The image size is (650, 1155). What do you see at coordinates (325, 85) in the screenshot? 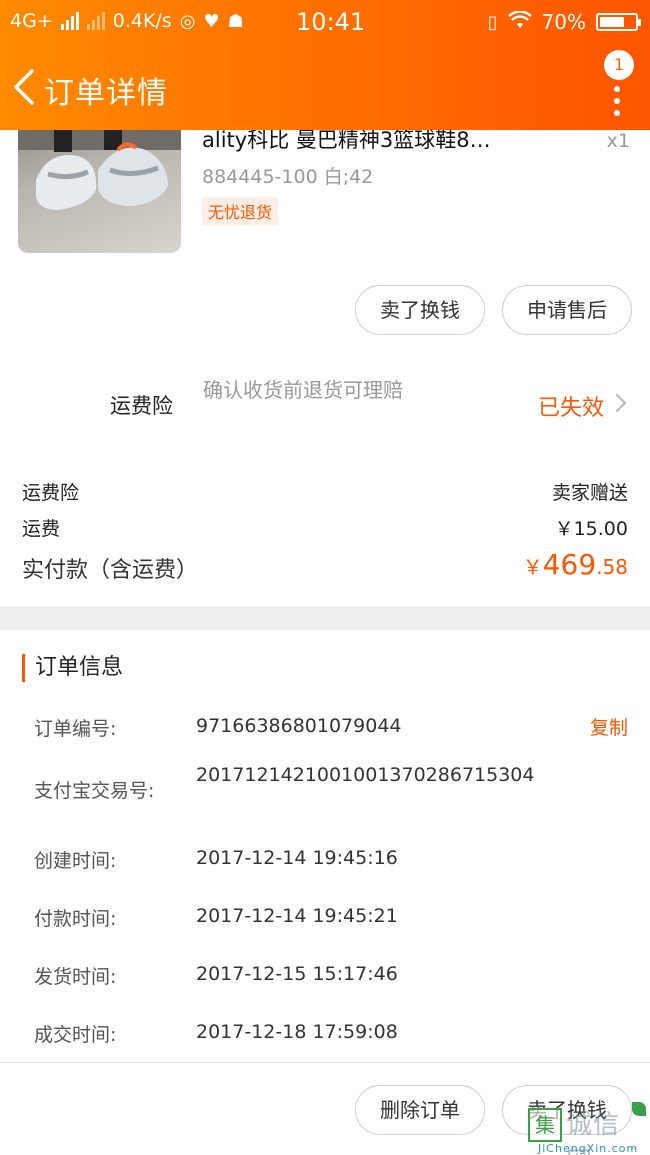
I see `nav-bar: 订单详情 1` at bounding box center [325, 85].